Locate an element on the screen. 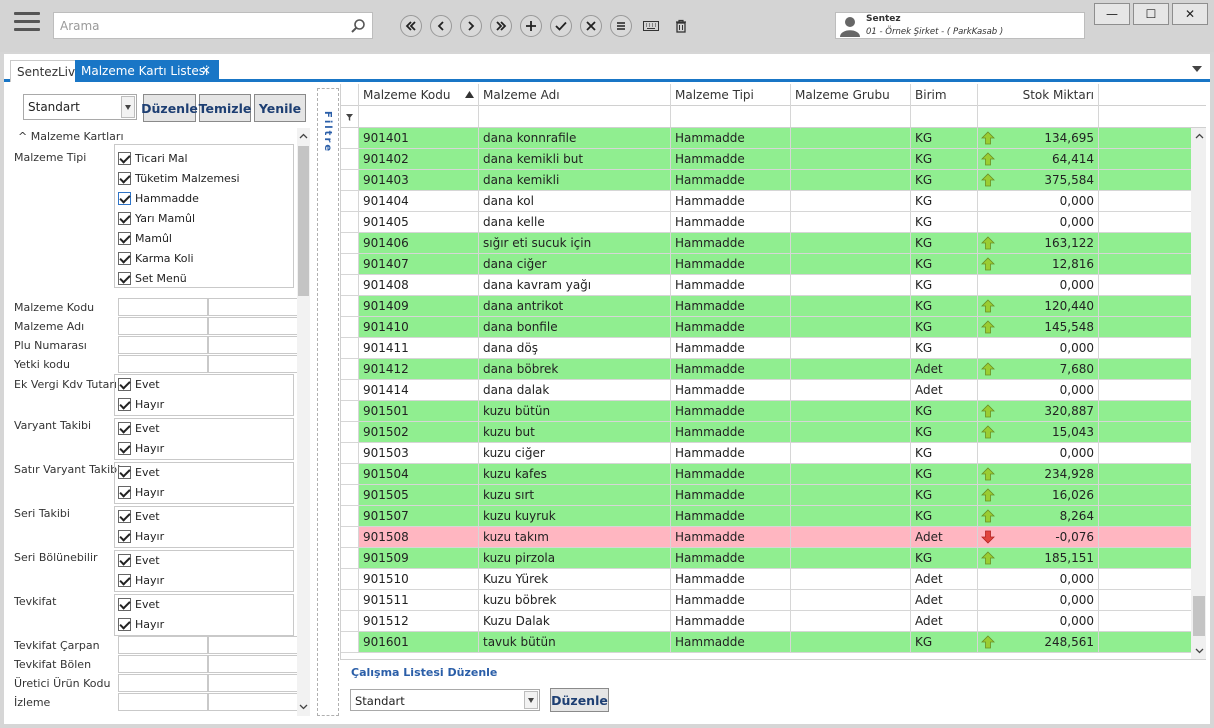  table-row: 901505 kuzu sırt Hammadde KG 16,026 is located at coordinates (766, 495).